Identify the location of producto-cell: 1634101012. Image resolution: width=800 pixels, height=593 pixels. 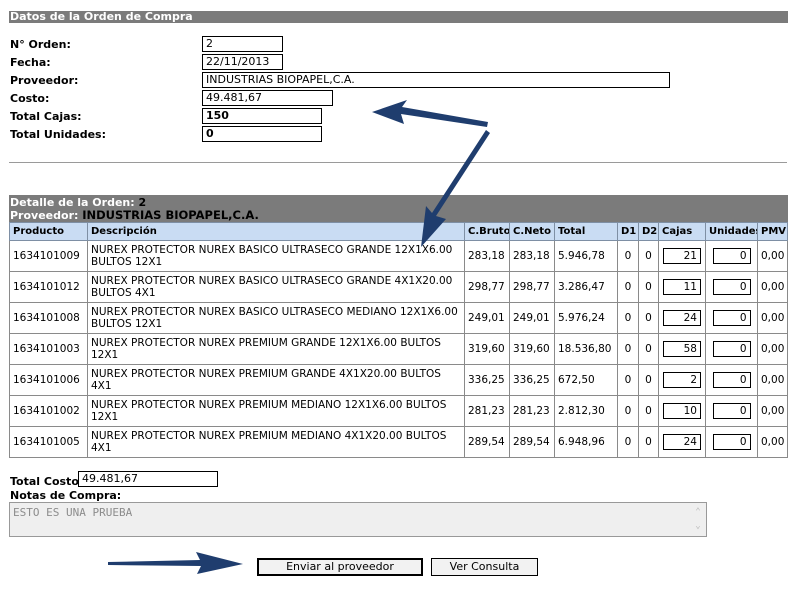
(48, 287).